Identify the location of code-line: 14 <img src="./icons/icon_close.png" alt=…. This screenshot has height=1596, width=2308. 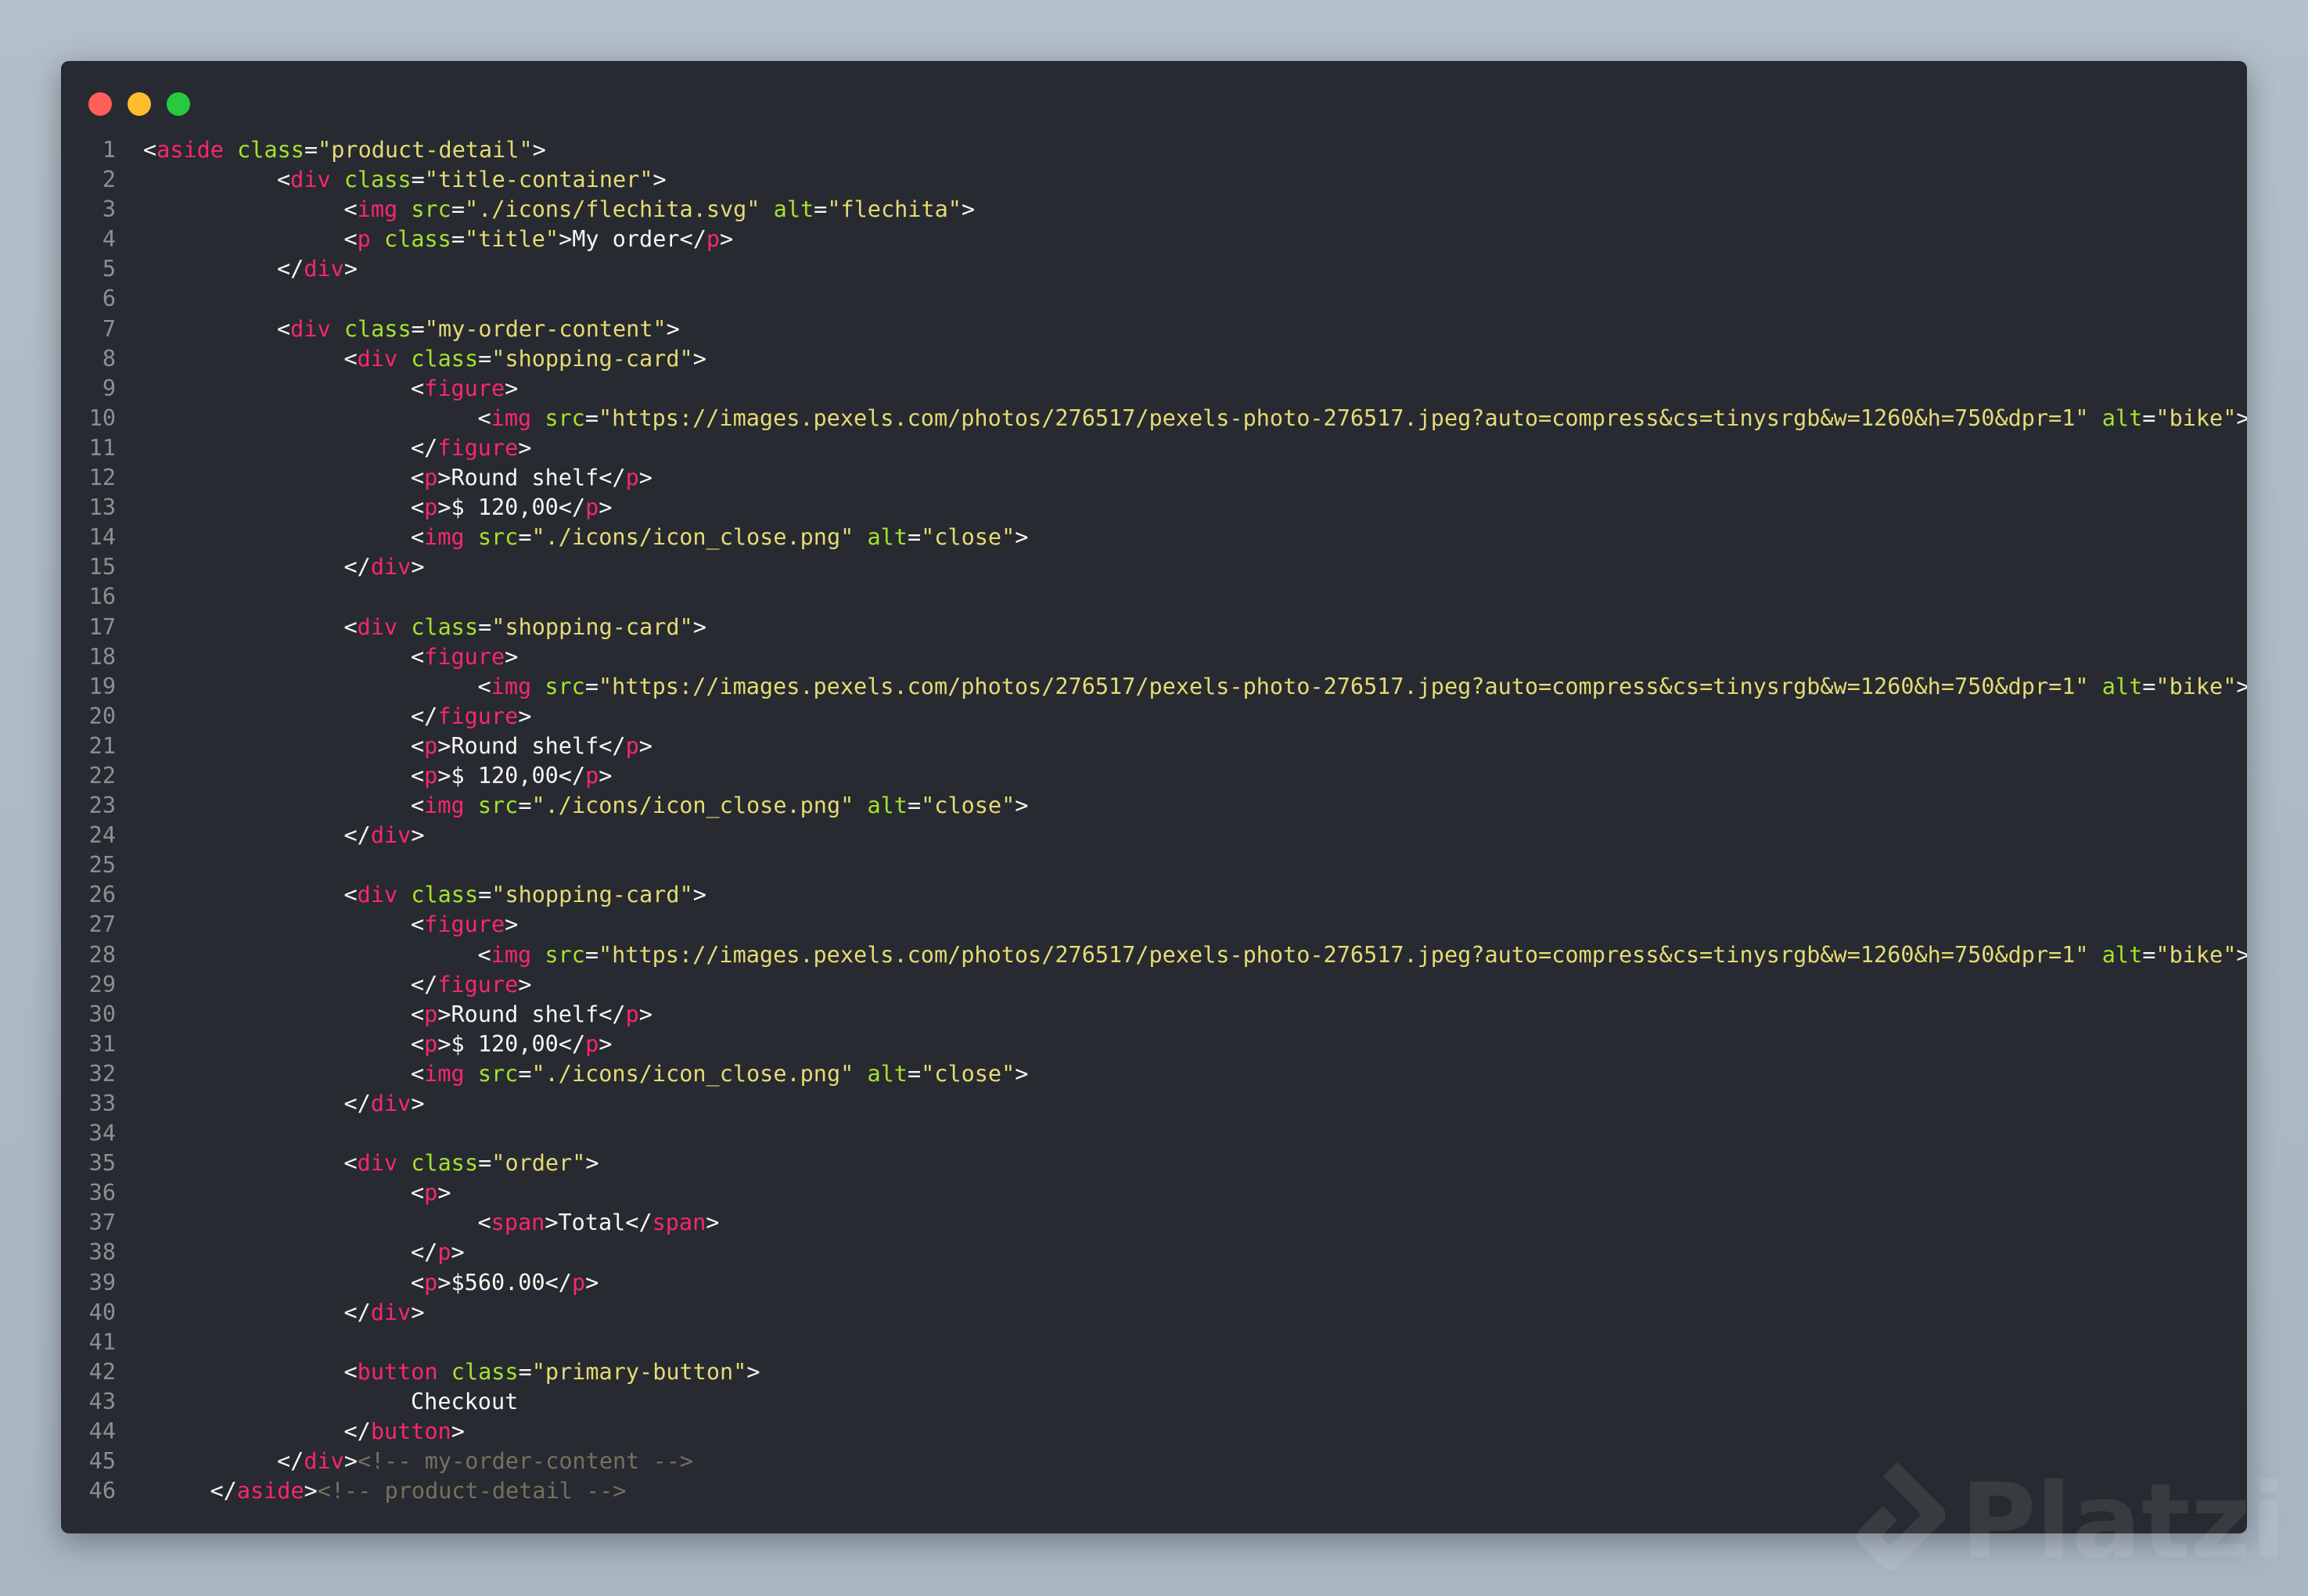
(1154, 537).